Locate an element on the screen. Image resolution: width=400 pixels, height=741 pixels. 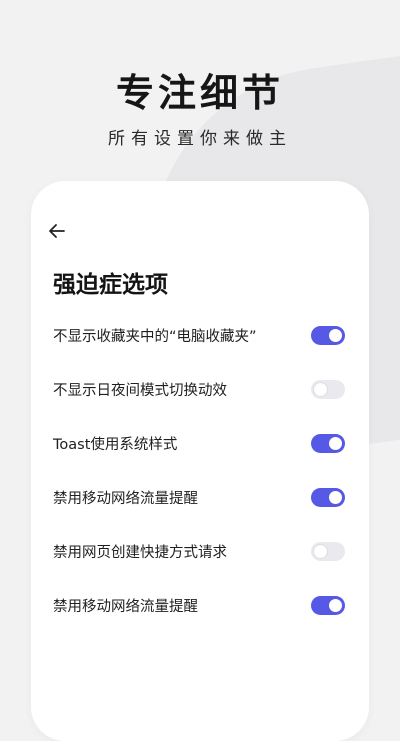
back-button is located at coordinates (57, 231).